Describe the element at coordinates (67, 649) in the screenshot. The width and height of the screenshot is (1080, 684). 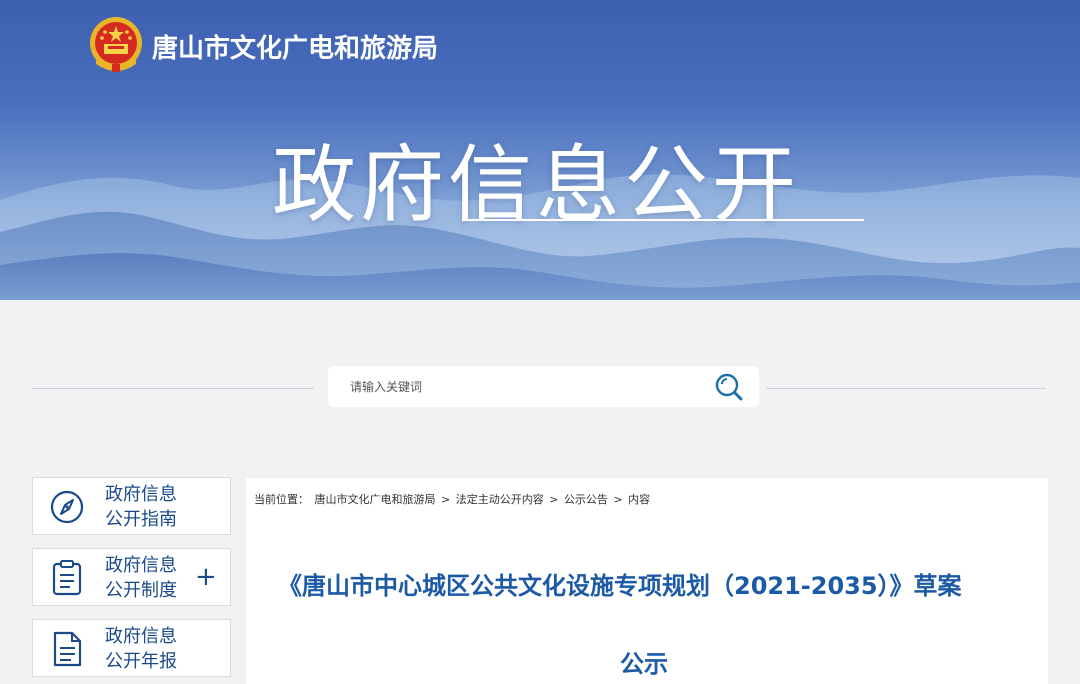
I see `document-icon` at that location.